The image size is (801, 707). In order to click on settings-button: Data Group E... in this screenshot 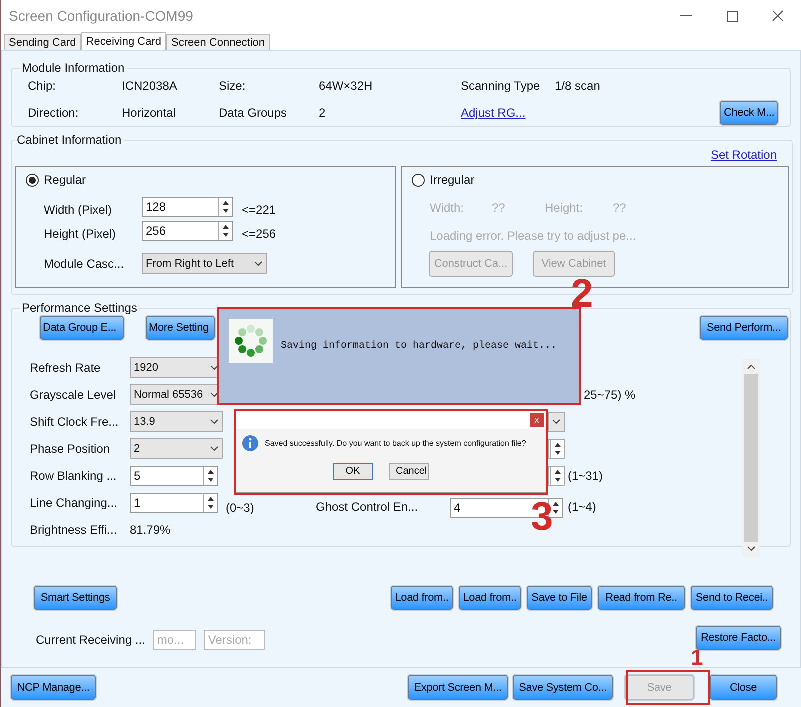, I will do `click(82, 328)`.